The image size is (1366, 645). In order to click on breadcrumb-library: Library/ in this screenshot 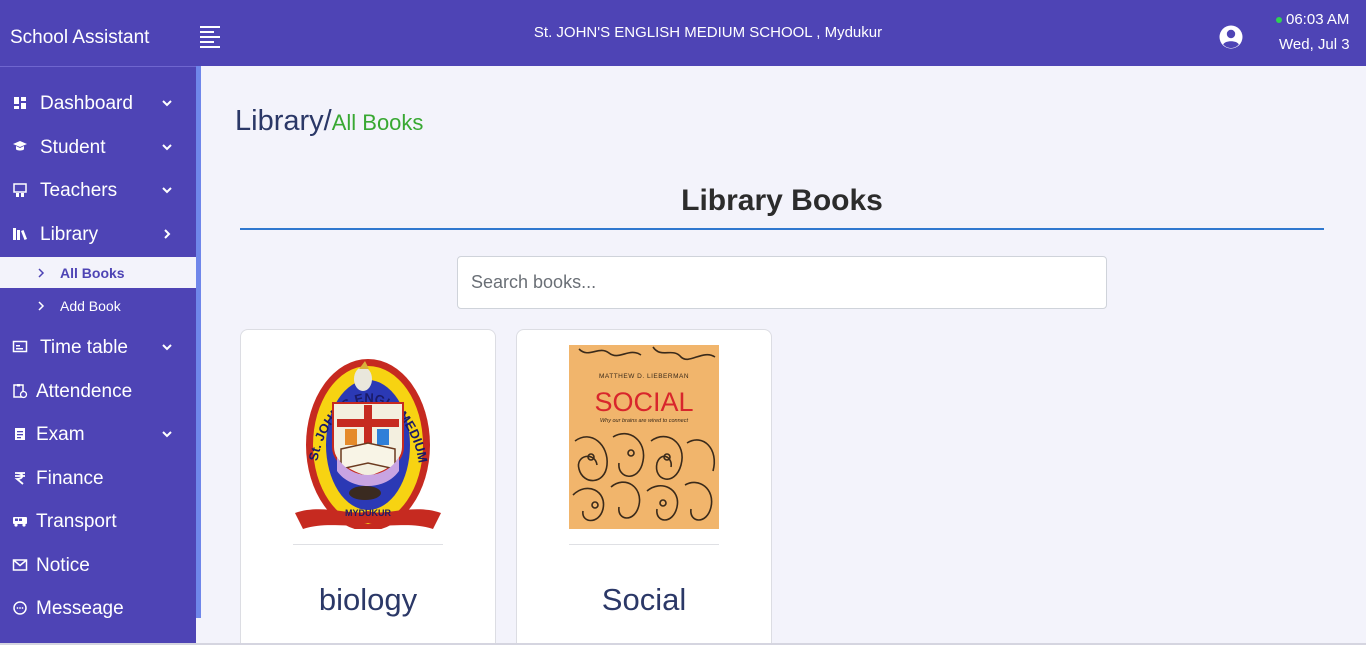, I will do `click(283, 121)`.